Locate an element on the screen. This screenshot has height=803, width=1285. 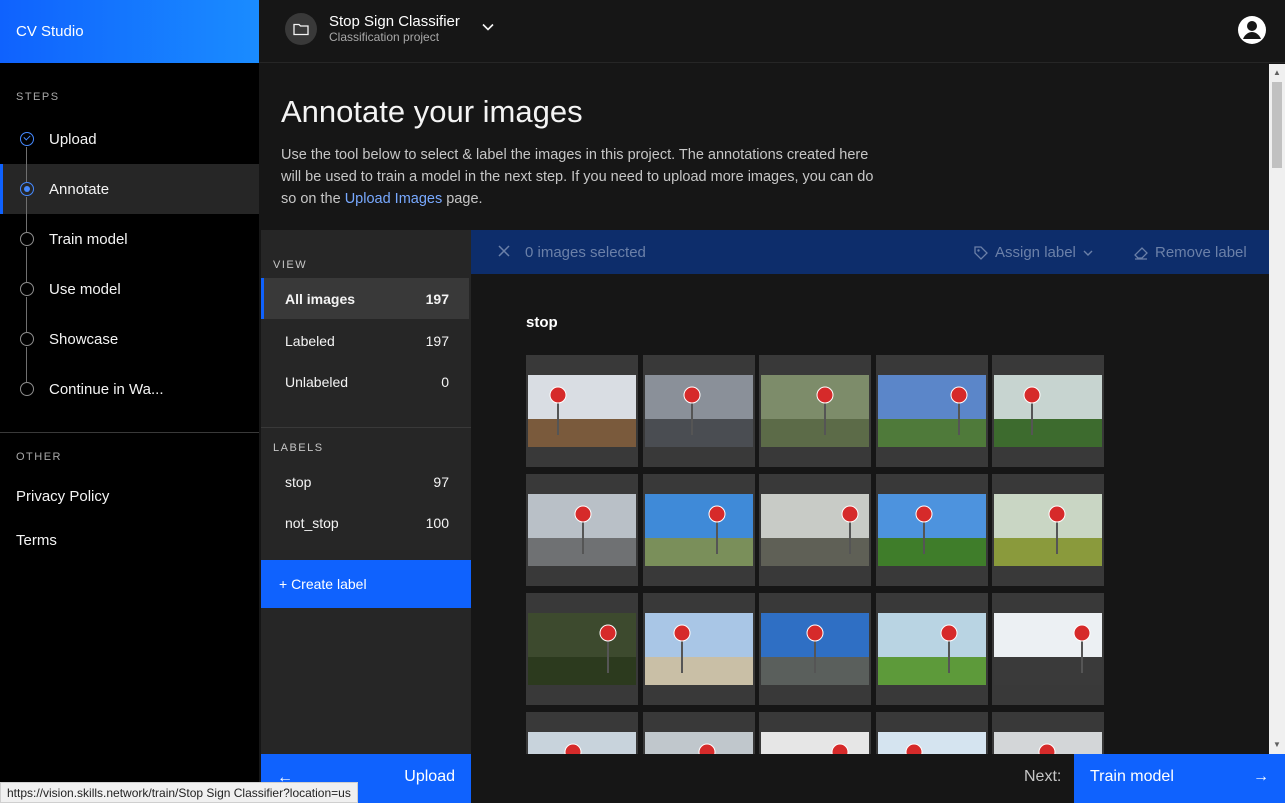
label-group-title: stop is located at coordinates (542, 322).